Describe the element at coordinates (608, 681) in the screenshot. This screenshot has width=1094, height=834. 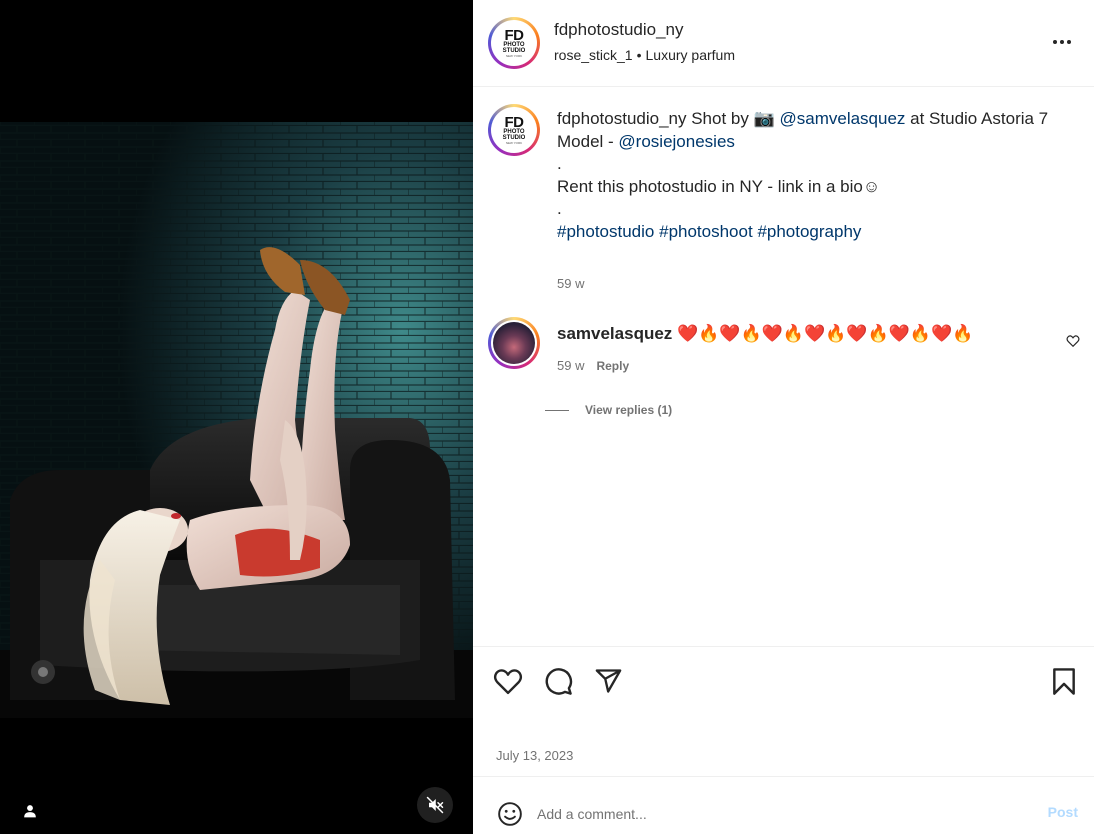
I see `share-icon` at that location.